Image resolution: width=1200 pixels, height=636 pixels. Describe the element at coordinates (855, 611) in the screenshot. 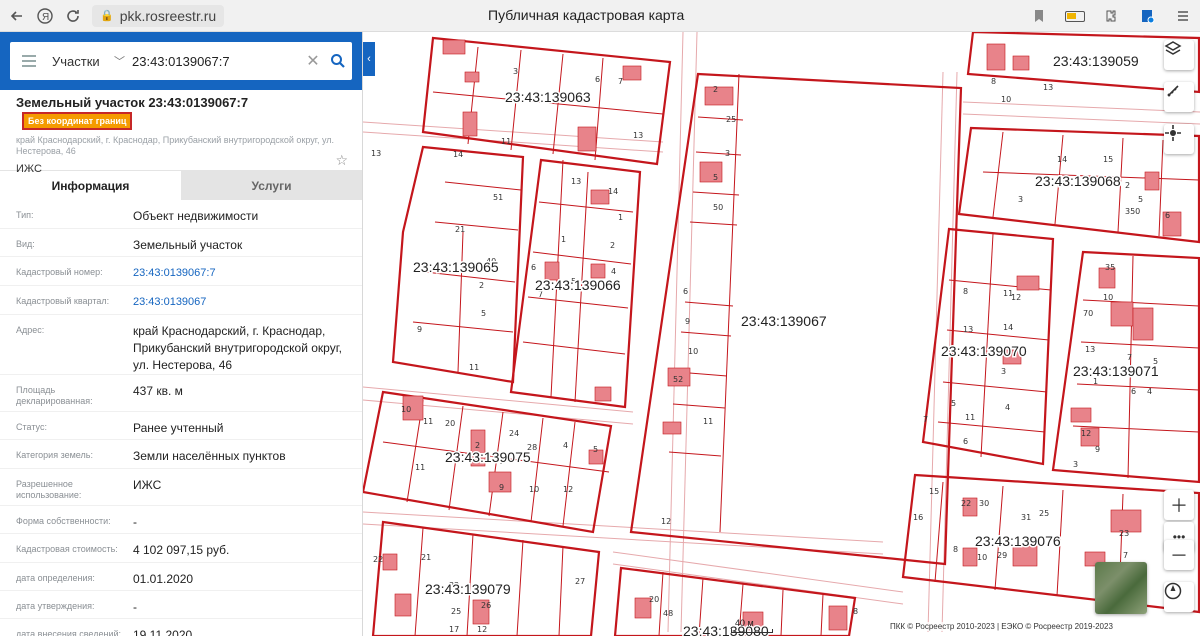

I see `parcel-number: 8` at that location.